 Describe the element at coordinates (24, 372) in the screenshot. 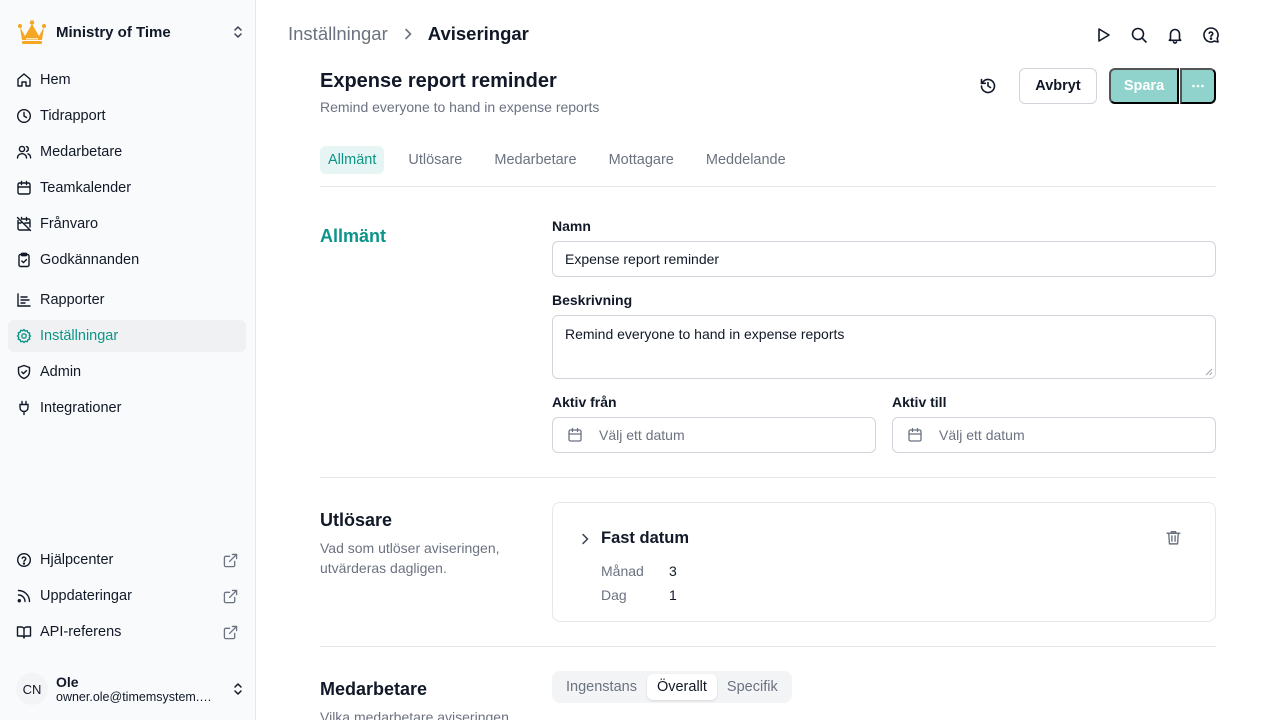

I see `shield-check-icon` at that location.